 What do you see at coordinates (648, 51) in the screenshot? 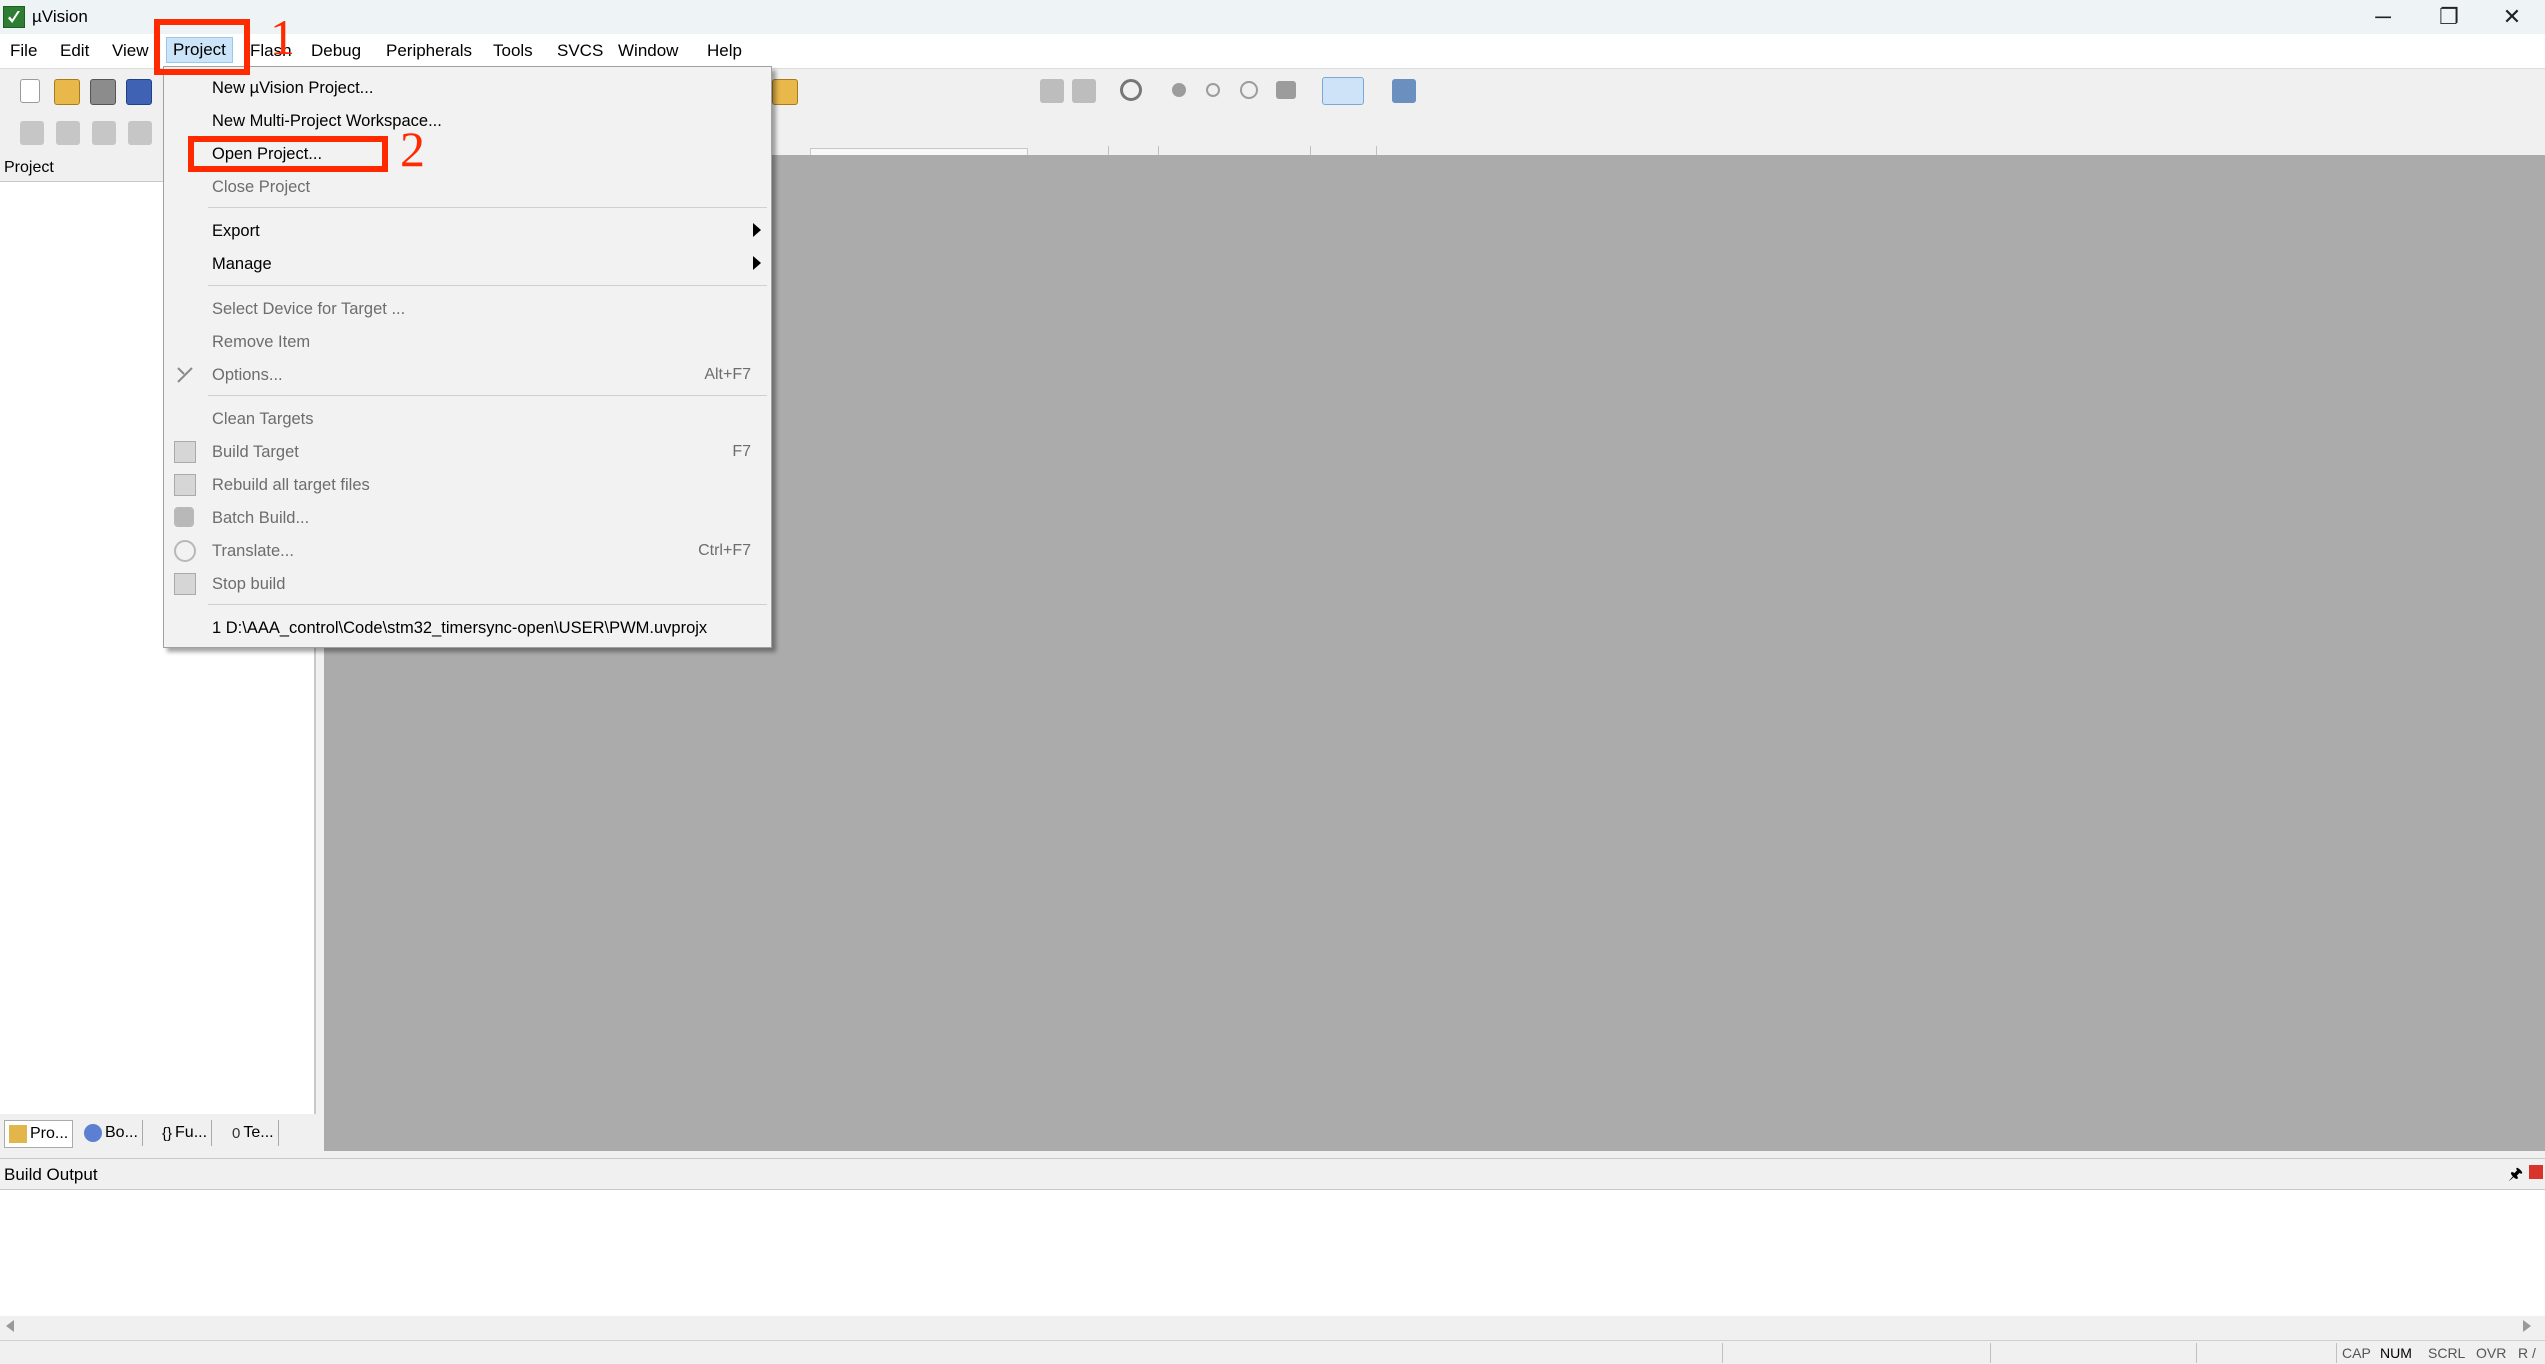
I see `menu-window: Window` at bounding box center [648, 51].